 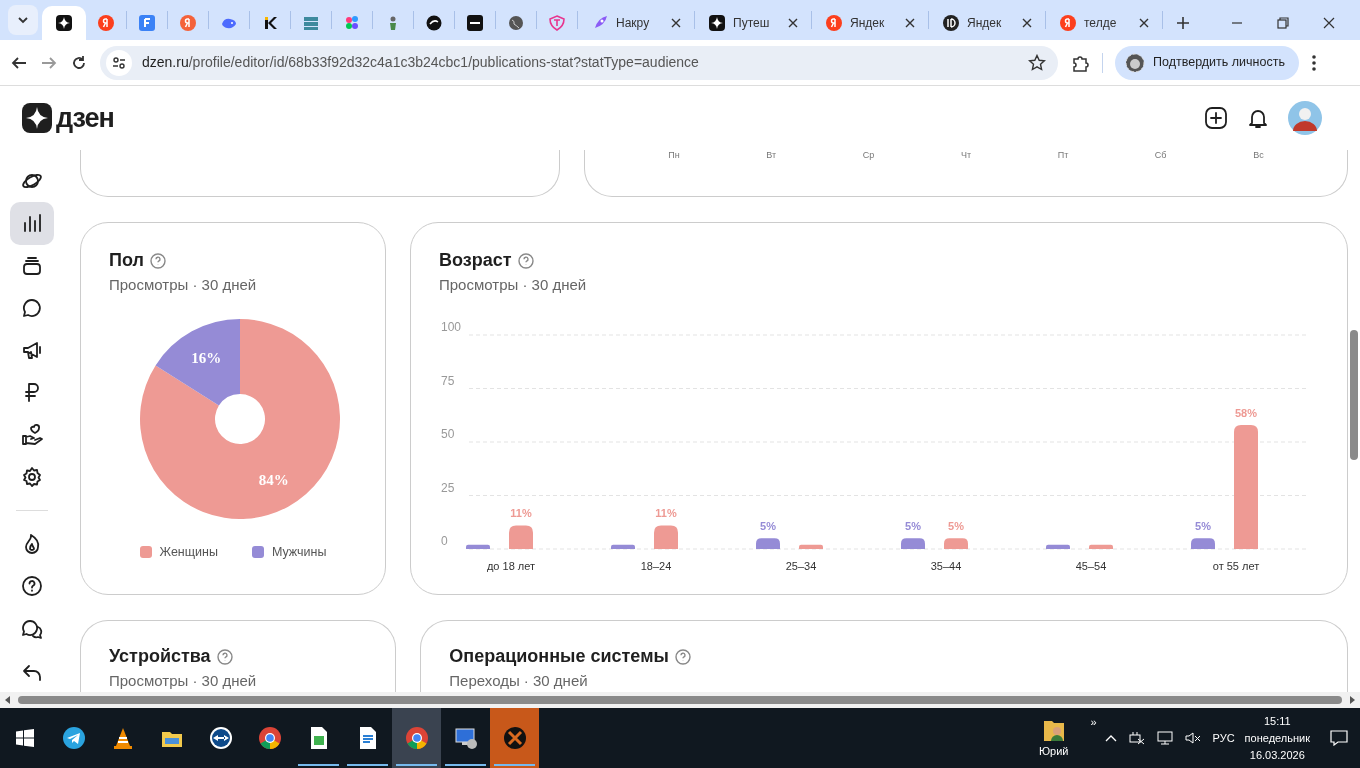 I want to click on card-title: Устройства, so click(x=160, y=656).